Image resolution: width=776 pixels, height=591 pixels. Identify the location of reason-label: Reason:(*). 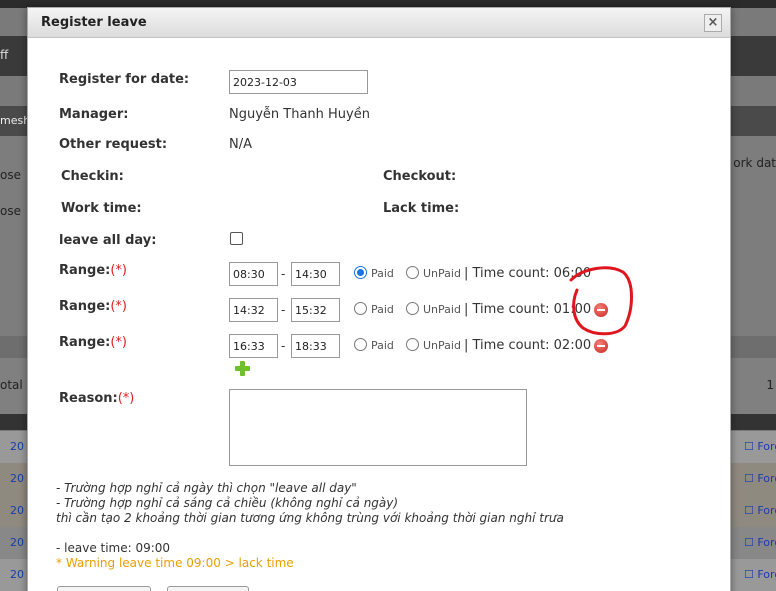
(97, 398).